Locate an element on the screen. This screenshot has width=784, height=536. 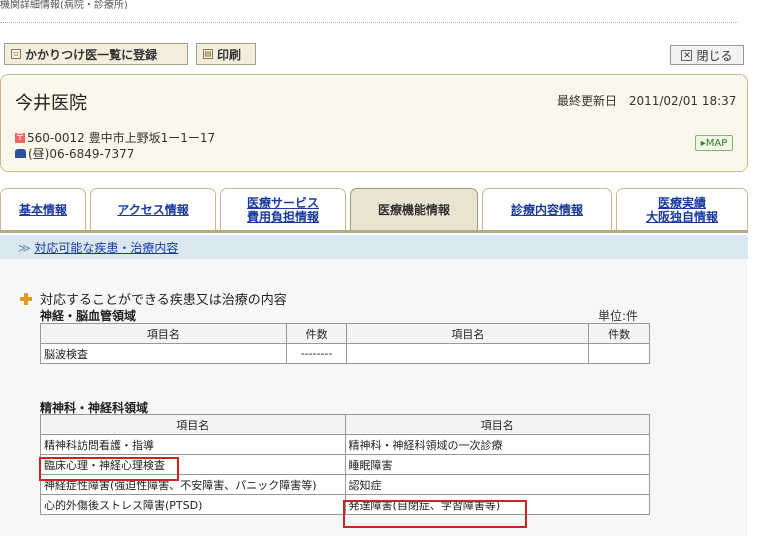
tab-label: 基本情報 is located at coordinates (42, 209).